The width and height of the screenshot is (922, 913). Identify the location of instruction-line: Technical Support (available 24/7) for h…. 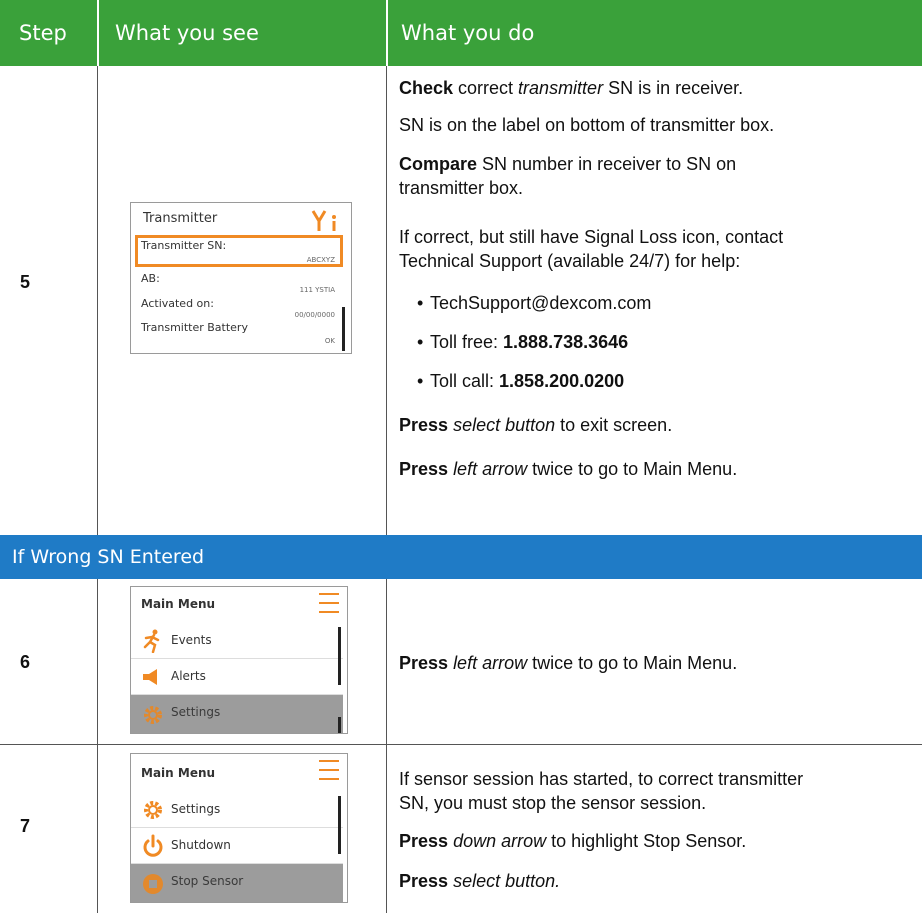
(570, 261).